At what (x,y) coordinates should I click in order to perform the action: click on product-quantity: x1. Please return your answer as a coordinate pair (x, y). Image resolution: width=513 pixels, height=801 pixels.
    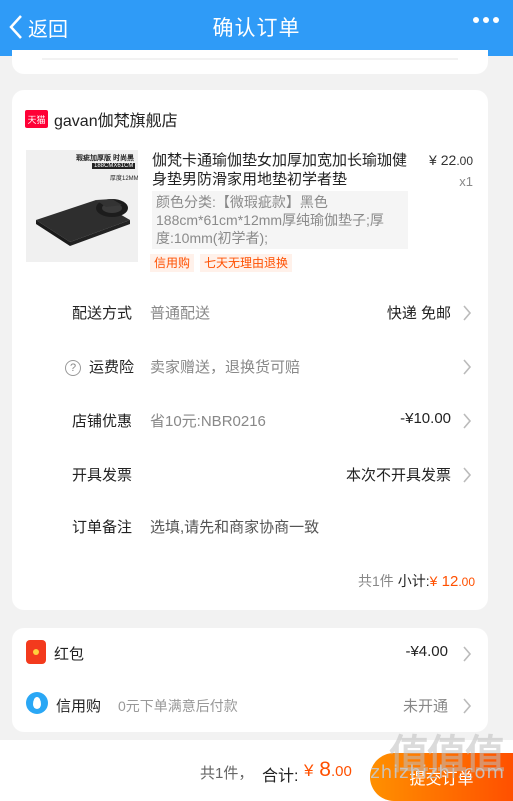
    Looking at the image, I should click on (466, 181).